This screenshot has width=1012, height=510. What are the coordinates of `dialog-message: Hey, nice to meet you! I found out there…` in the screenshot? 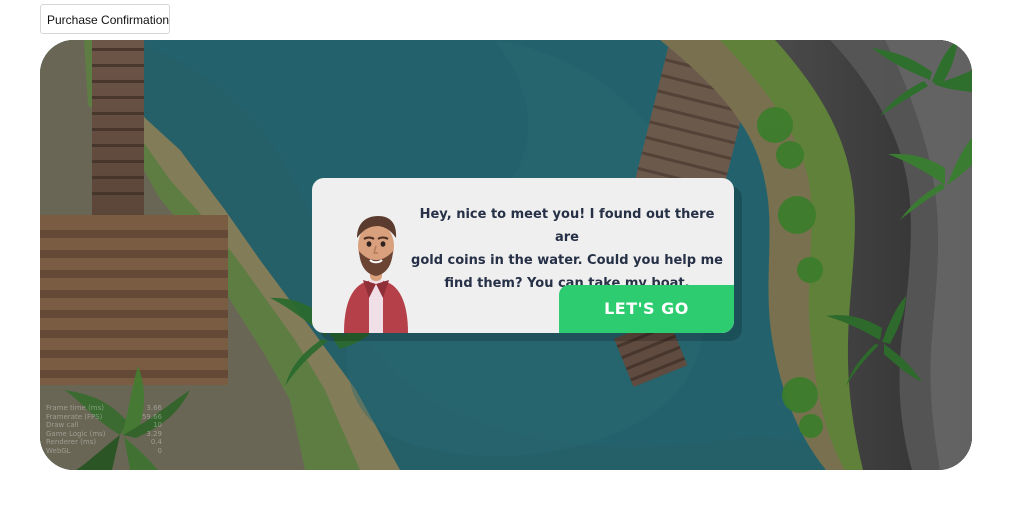 It's located at (567, 249).